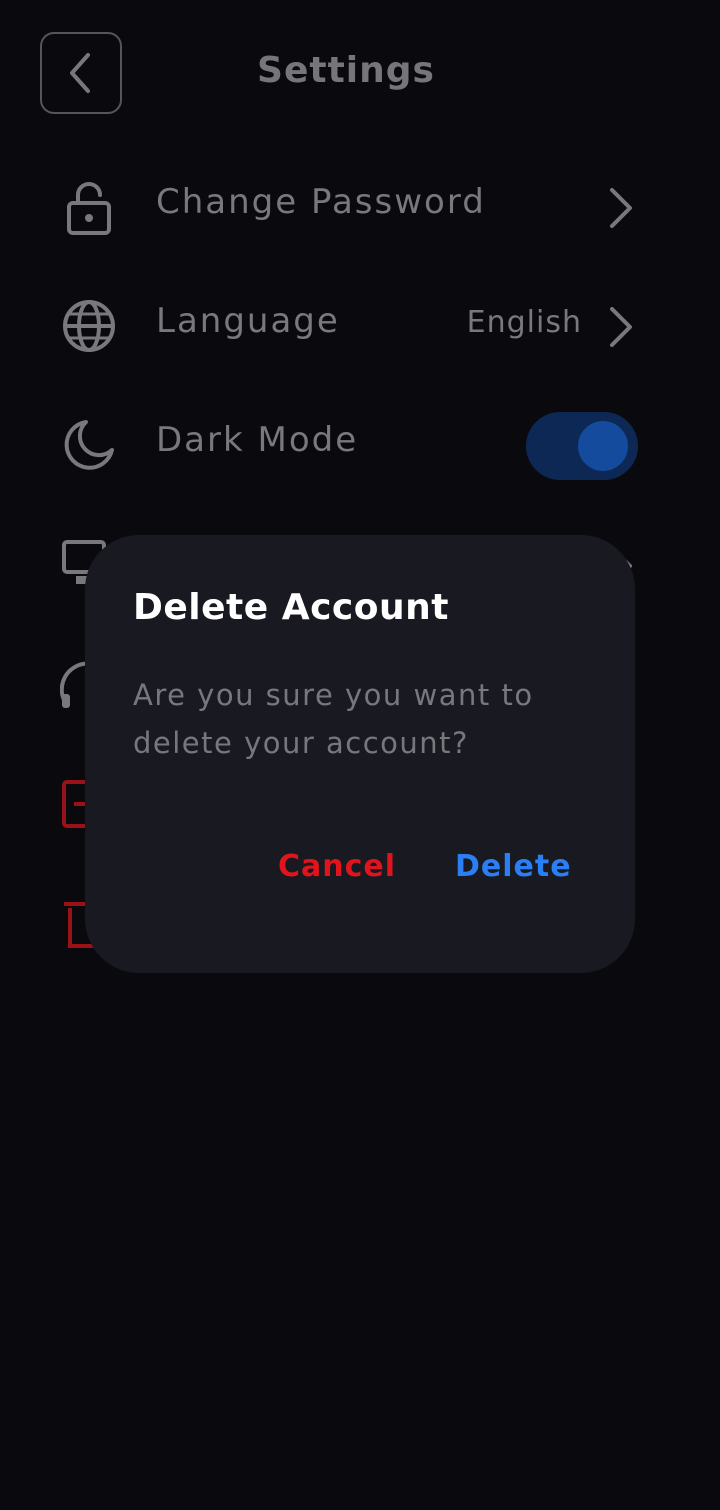 This screenshot has height=1510, width=720. Describe the element at coordinates (257, 440) in the screenshot. I see `dark-mode-label: Dark Mode` at that location.